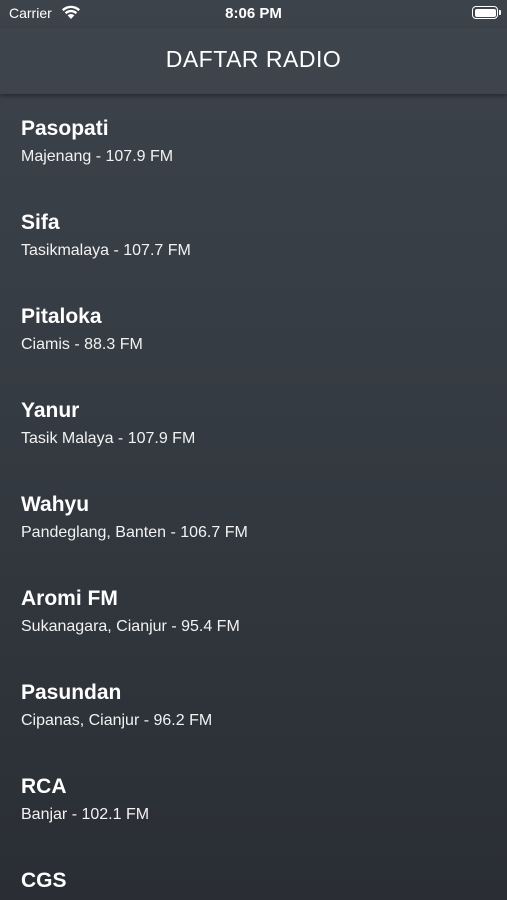 This screenshot has width=507, height=900. I want to click on station-name: Sifa, so click(40, 222).